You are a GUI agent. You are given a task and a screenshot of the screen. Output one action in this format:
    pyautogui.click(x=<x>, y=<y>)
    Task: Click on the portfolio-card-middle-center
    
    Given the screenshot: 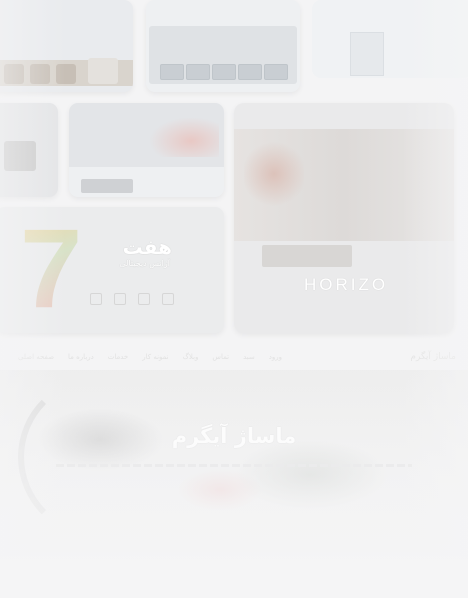 What is the action you would take?
    pyautogui.click(x=146, y=150)
    